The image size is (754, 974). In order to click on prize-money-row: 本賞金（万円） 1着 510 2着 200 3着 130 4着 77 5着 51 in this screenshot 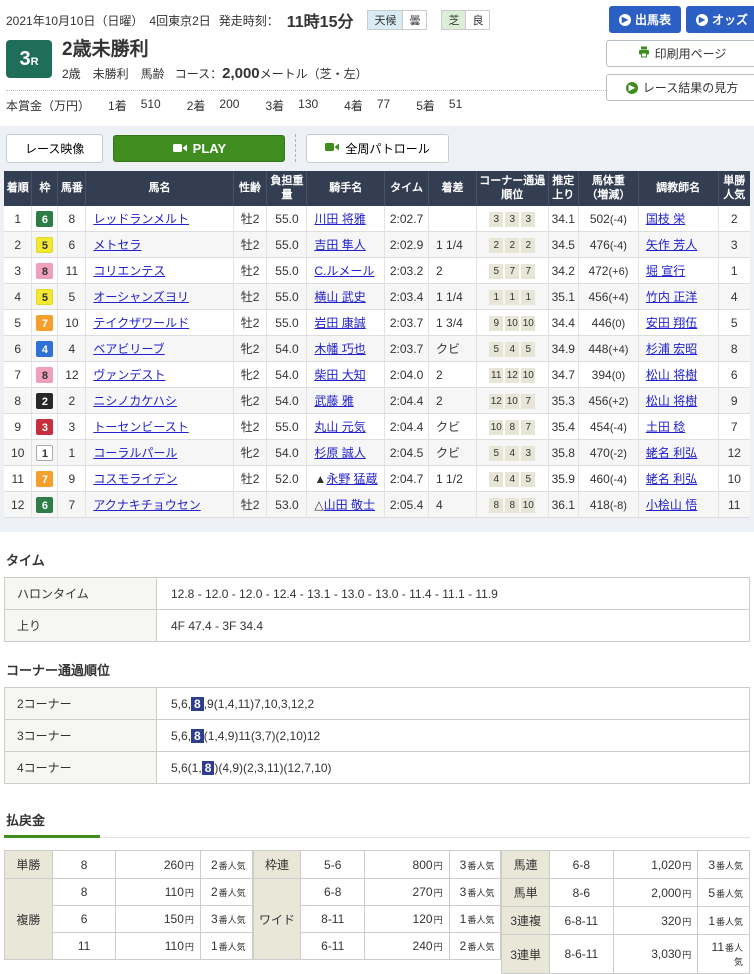, I will do `click(306, 105)`.